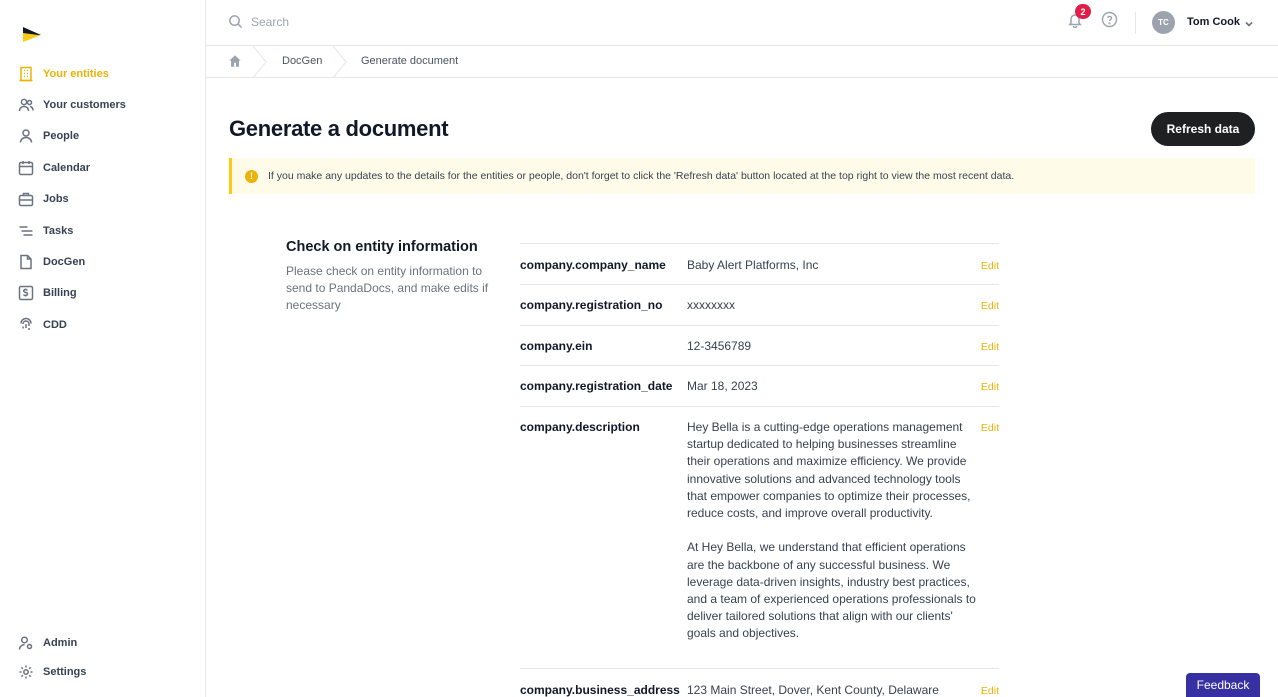  What do you see at coordinates (26, 293) in the screenshot?
I see `billing-icon` at bounding box center [26, 293].